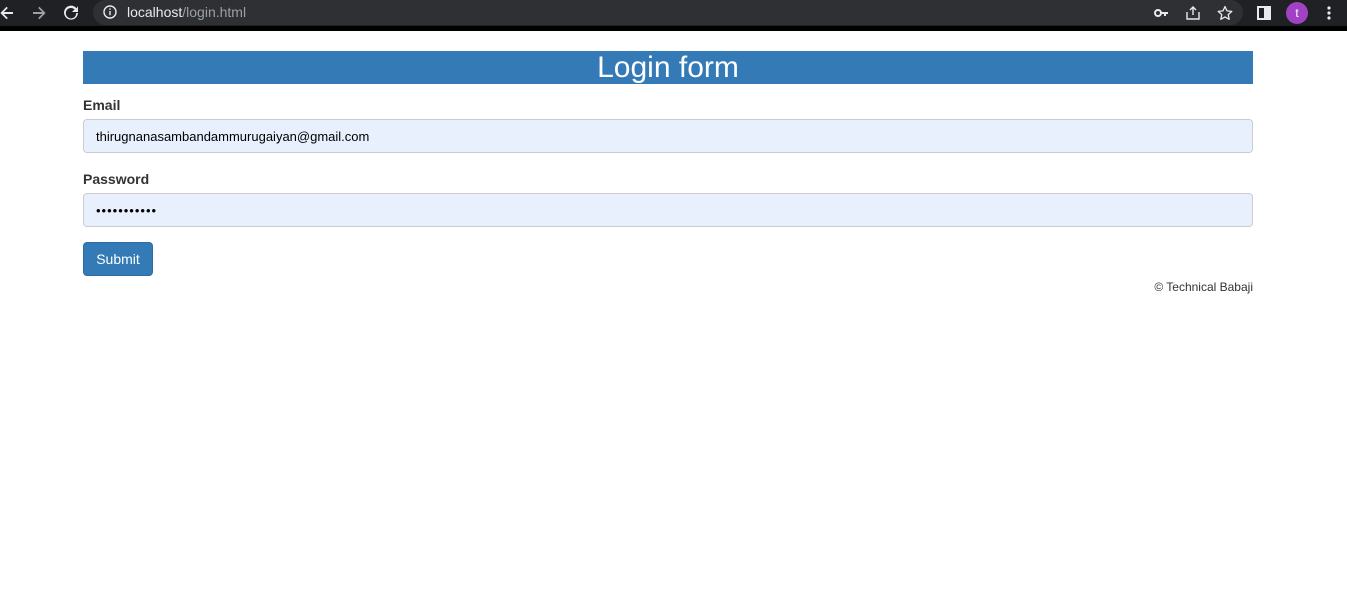 This screenshot has width=1347, height=610. I want to click on url-text: localhost/login.html, so click(186, 12).